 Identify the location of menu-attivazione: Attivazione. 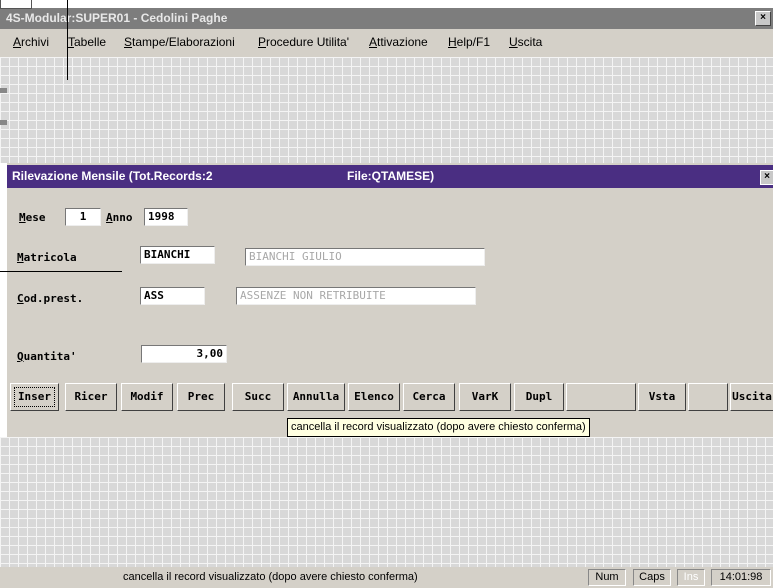
(398, 42).